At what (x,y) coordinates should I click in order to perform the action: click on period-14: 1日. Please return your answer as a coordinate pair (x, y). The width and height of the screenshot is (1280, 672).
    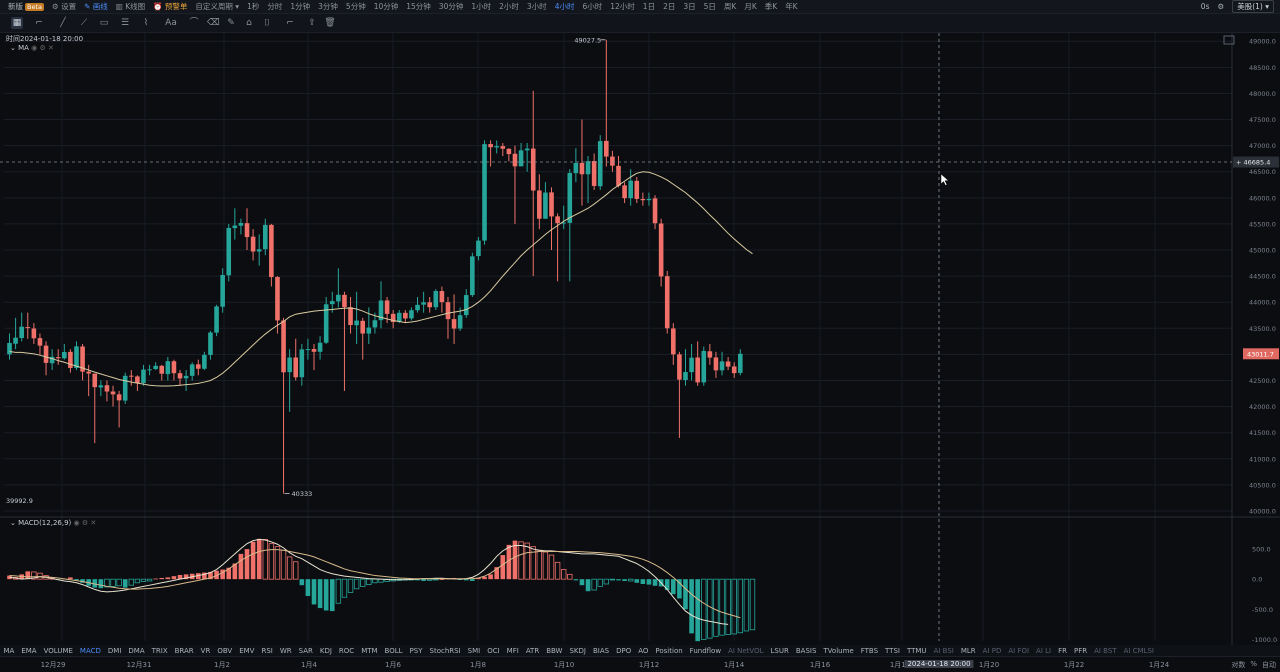
    Looking at the image, I should click on (649, 6).